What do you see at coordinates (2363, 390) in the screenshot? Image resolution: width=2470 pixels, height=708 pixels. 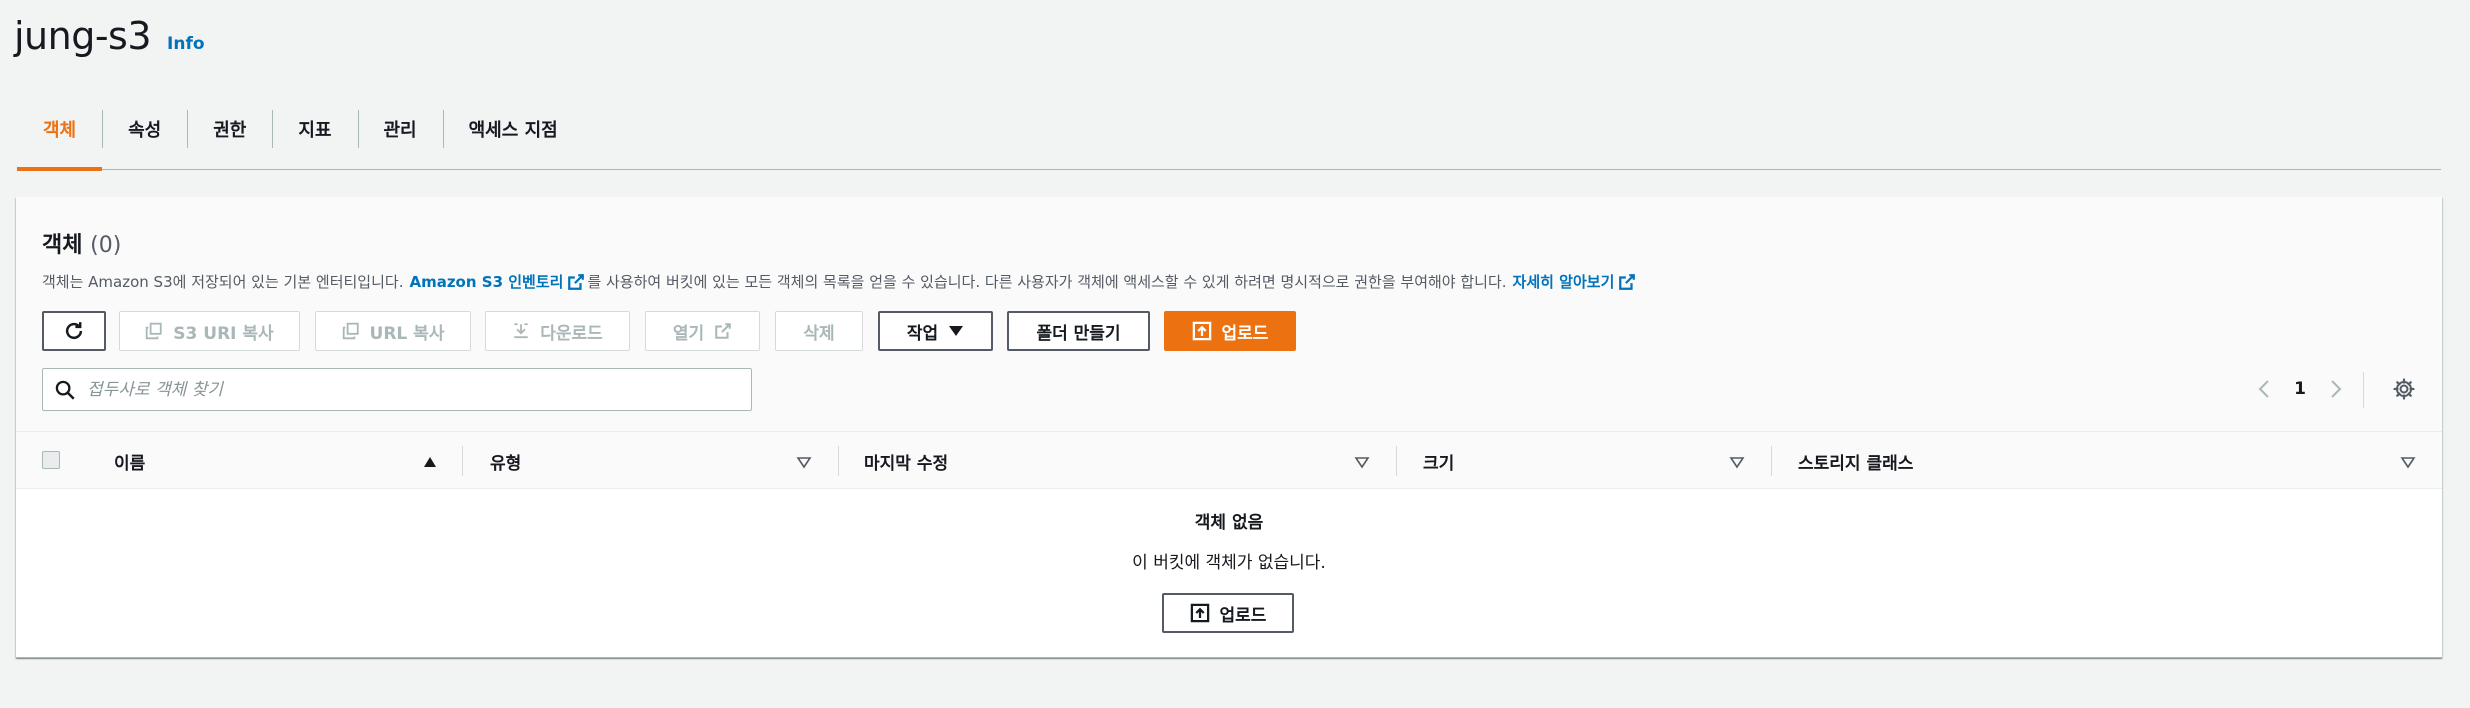 I see `pagination-divider` at bounding box center [2363, 390].